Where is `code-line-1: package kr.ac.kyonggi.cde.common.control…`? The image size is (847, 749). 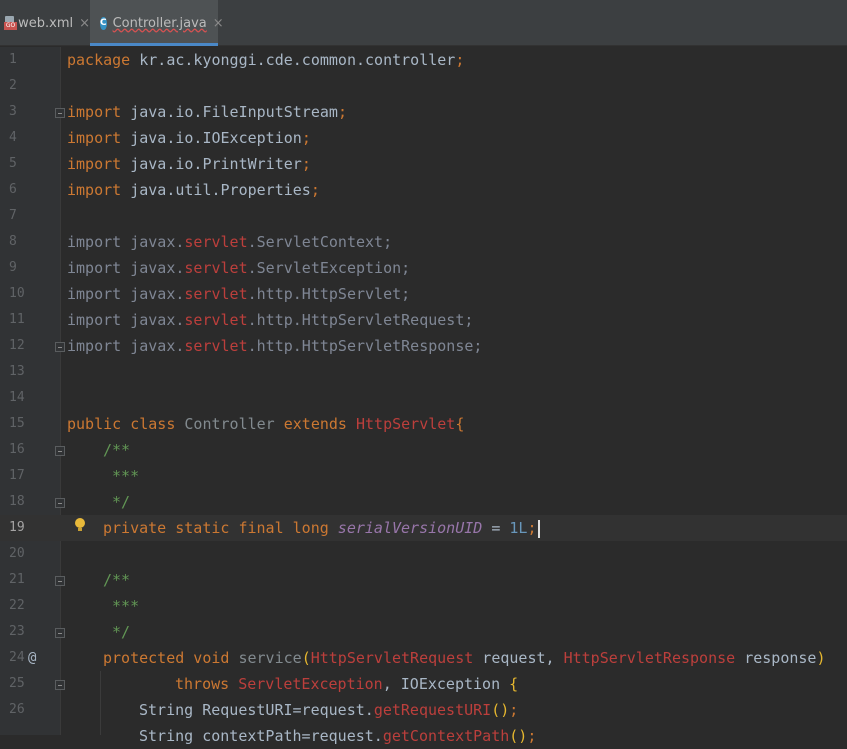 code-line-1: package kr.ac.kyonggi.cde.common.control… is located at coordinates (265, 60).